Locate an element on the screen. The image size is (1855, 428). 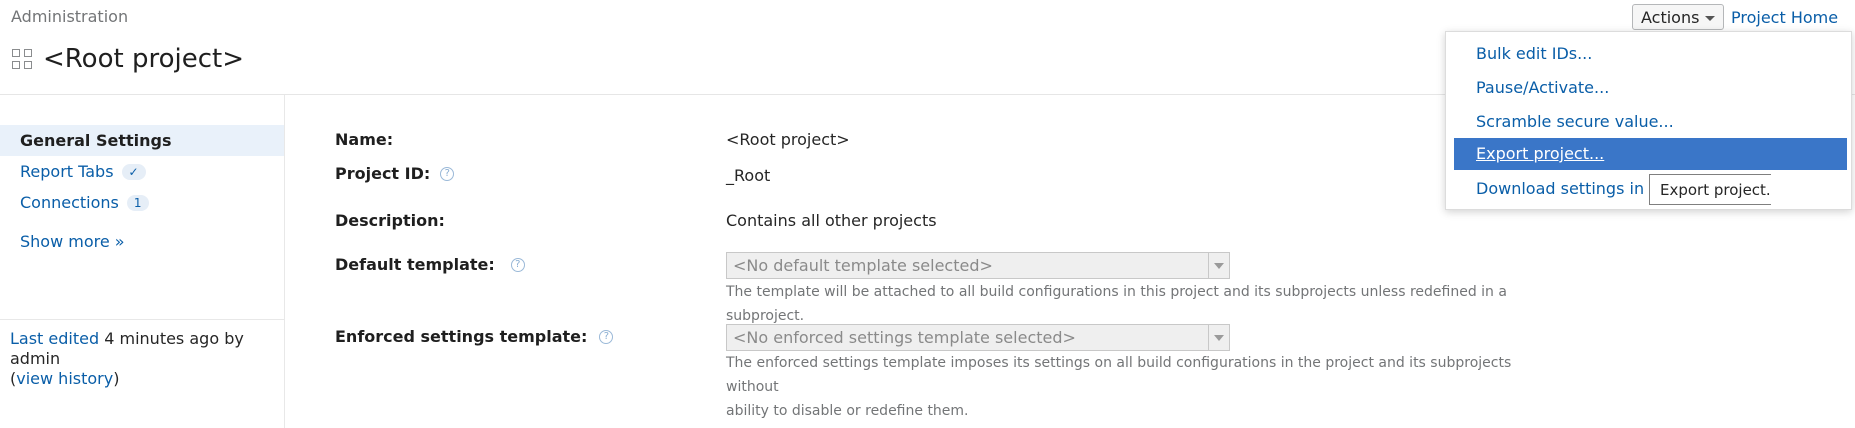
description-label: Description: is located at coordinates (390, 220).